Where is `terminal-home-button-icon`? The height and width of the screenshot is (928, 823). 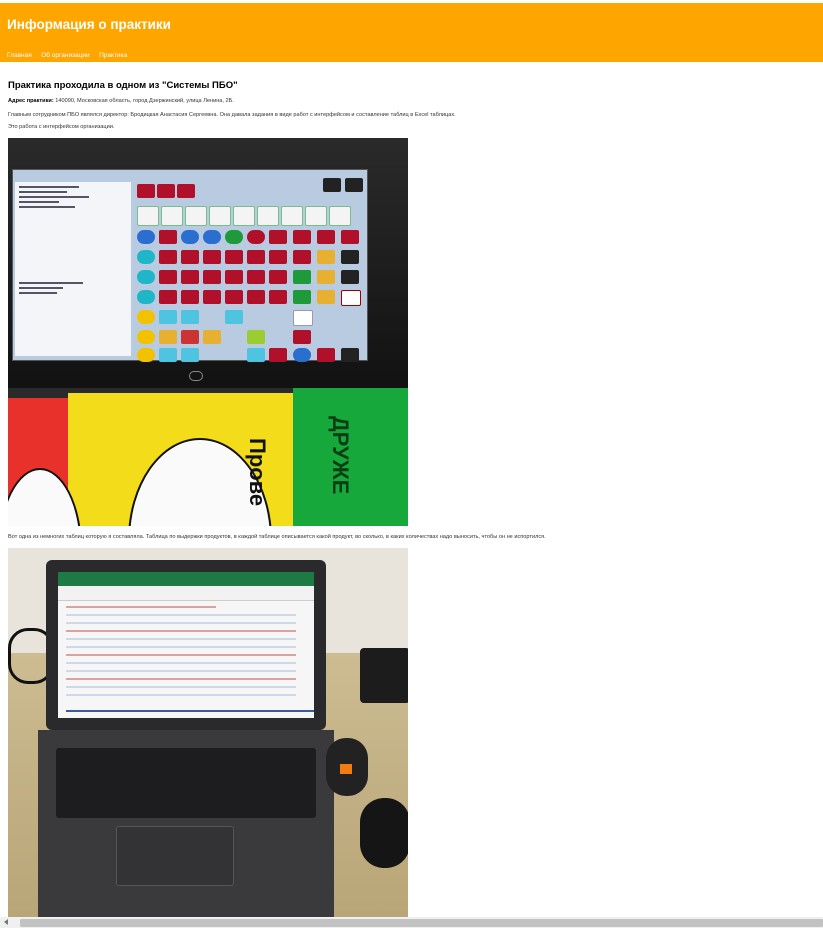 terminal-home-button-icon is located at coordinates (196, 376).